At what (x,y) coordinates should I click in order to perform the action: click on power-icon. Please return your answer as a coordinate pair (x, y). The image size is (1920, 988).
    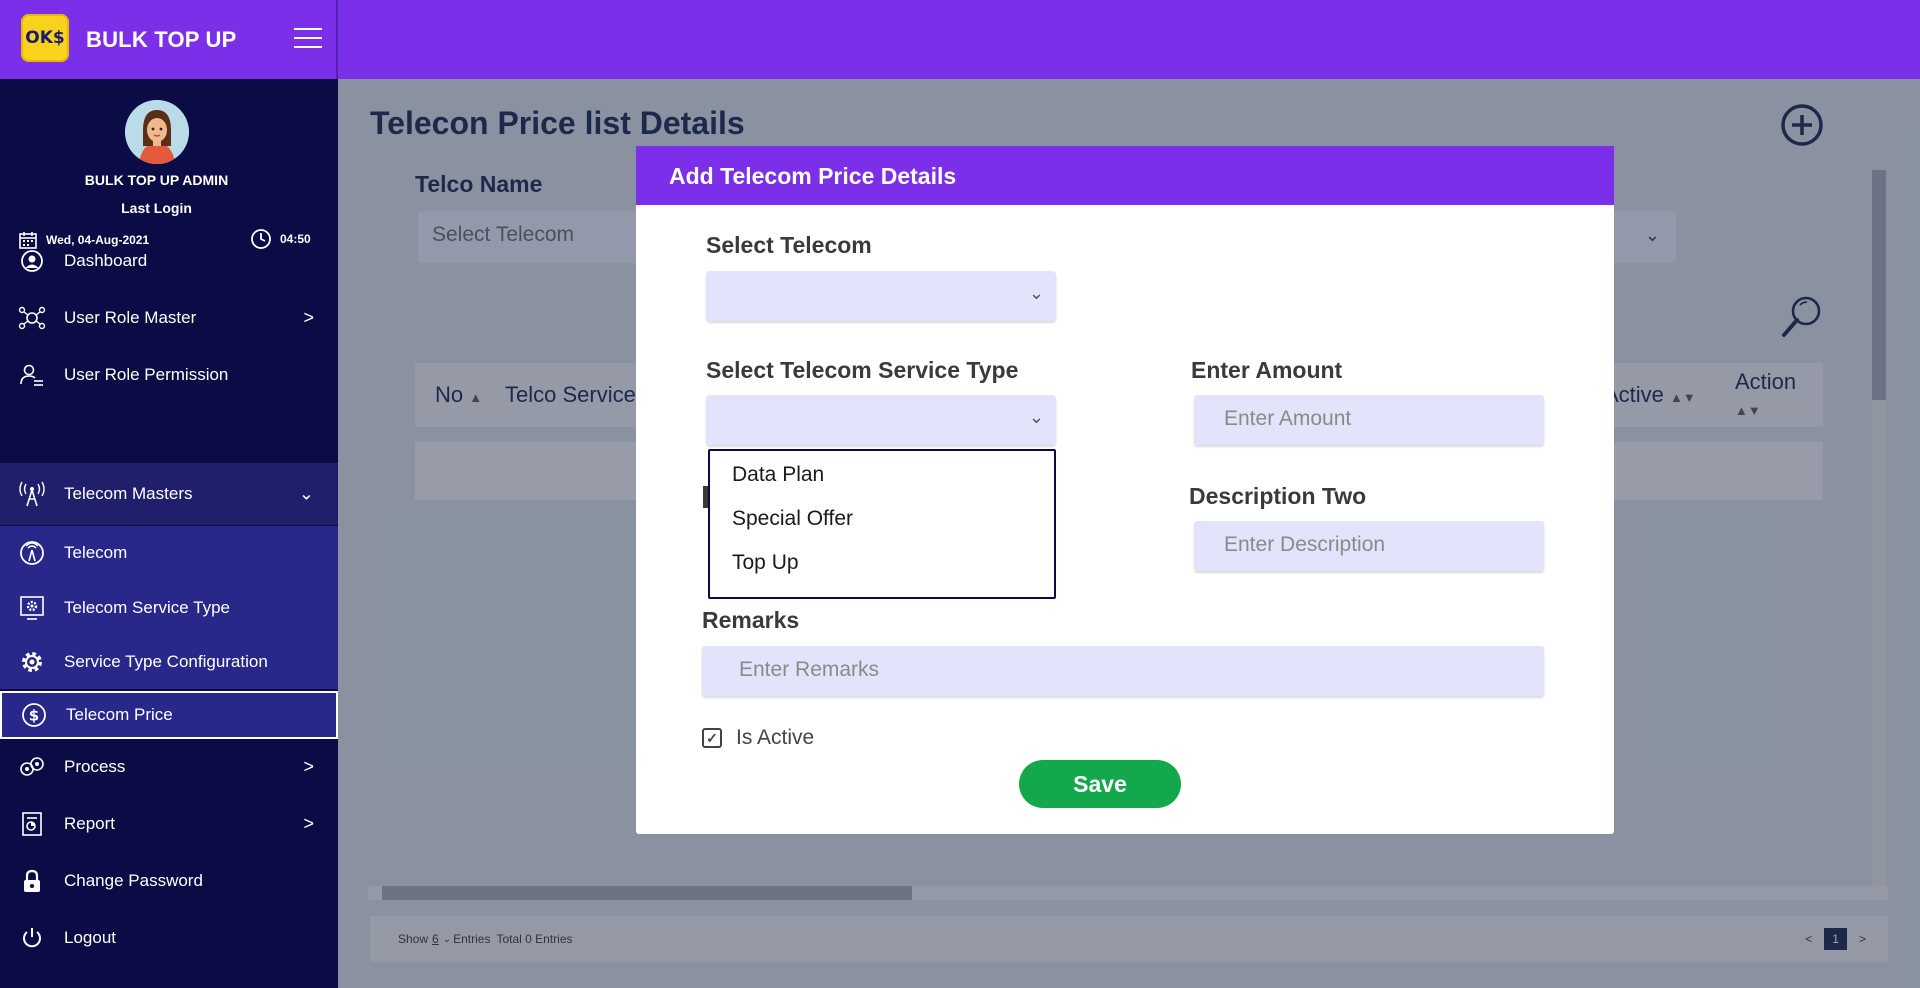
    Looking at the image, I should click on (32, 938).